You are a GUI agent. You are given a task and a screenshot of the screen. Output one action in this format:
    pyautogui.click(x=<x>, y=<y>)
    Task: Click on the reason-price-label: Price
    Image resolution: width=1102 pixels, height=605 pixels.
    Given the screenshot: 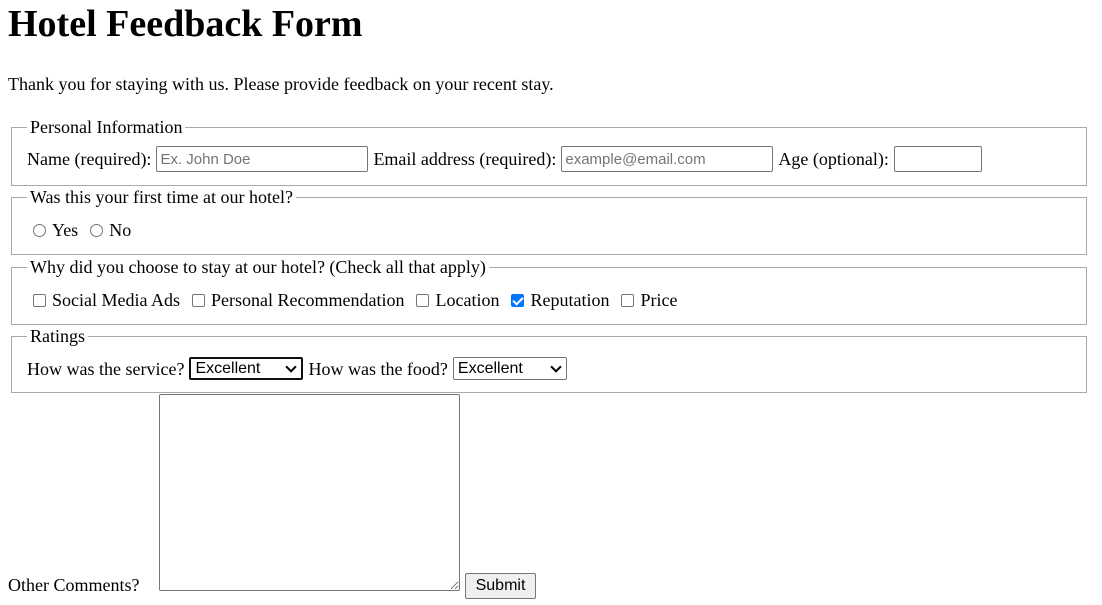 What is the action you would take?
    pyautogui.click(x=659, y=300)
    